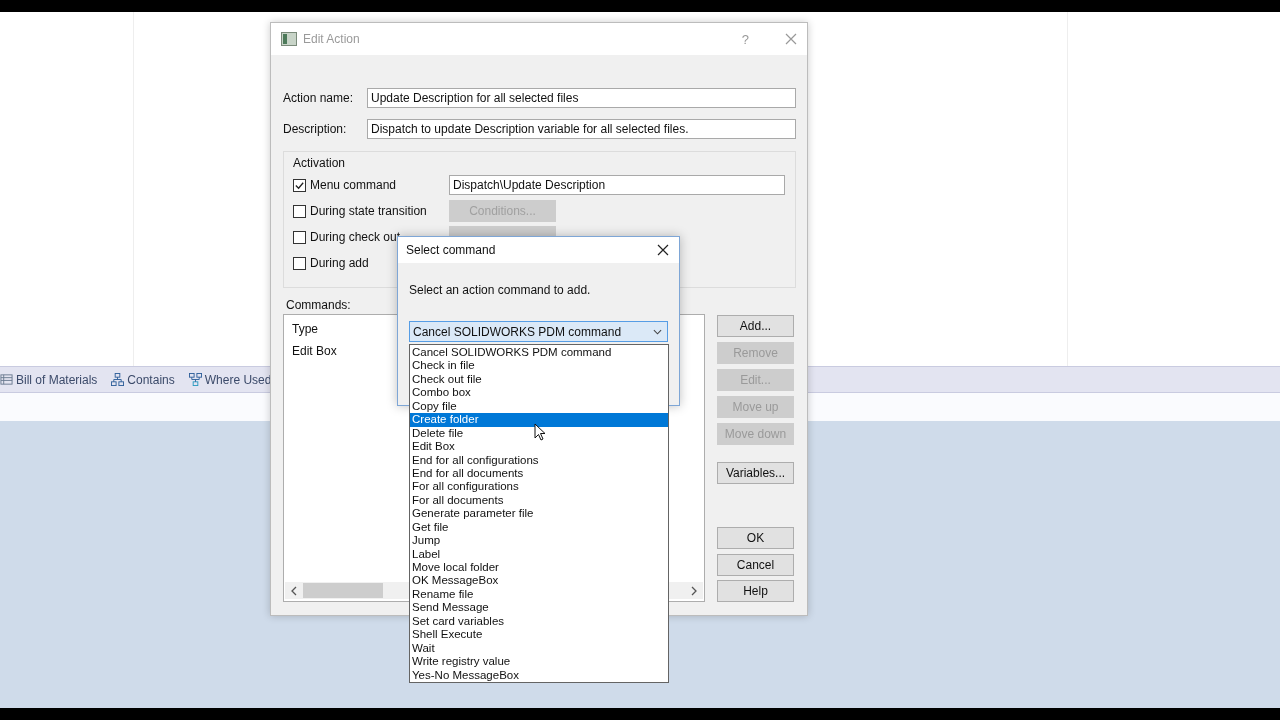 This screenshot has width=1280, height=720. I want to click on dropdown-option: Create folder, so click(539, 420).